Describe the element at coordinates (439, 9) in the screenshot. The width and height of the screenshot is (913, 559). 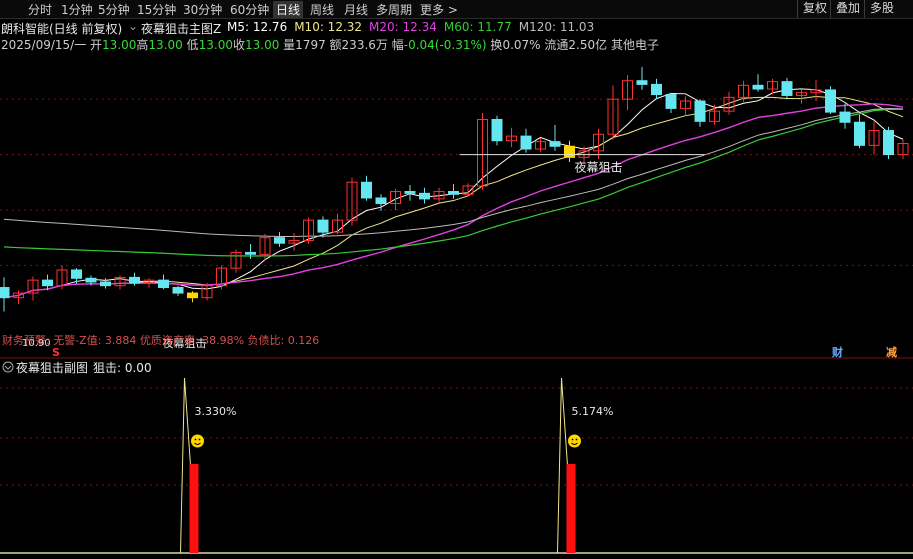
I see `period-tab-10: 更多 >` at that location.